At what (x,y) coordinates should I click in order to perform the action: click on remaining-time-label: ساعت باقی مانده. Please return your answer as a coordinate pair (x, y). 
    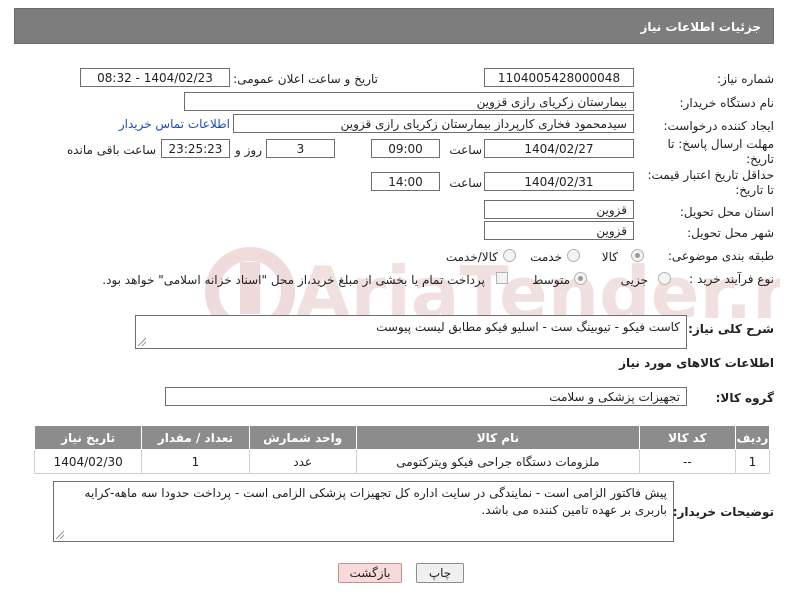
    Looking at the image, I should click on (111, 150).